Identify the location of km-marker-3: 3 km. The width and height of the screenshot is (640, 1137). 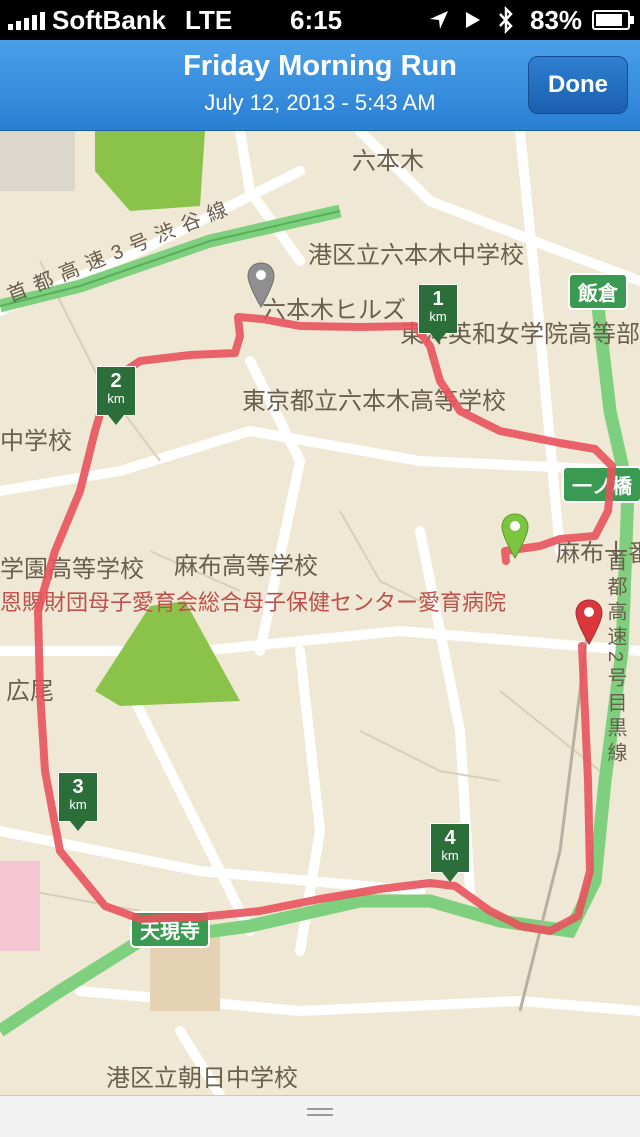
(78, 801).